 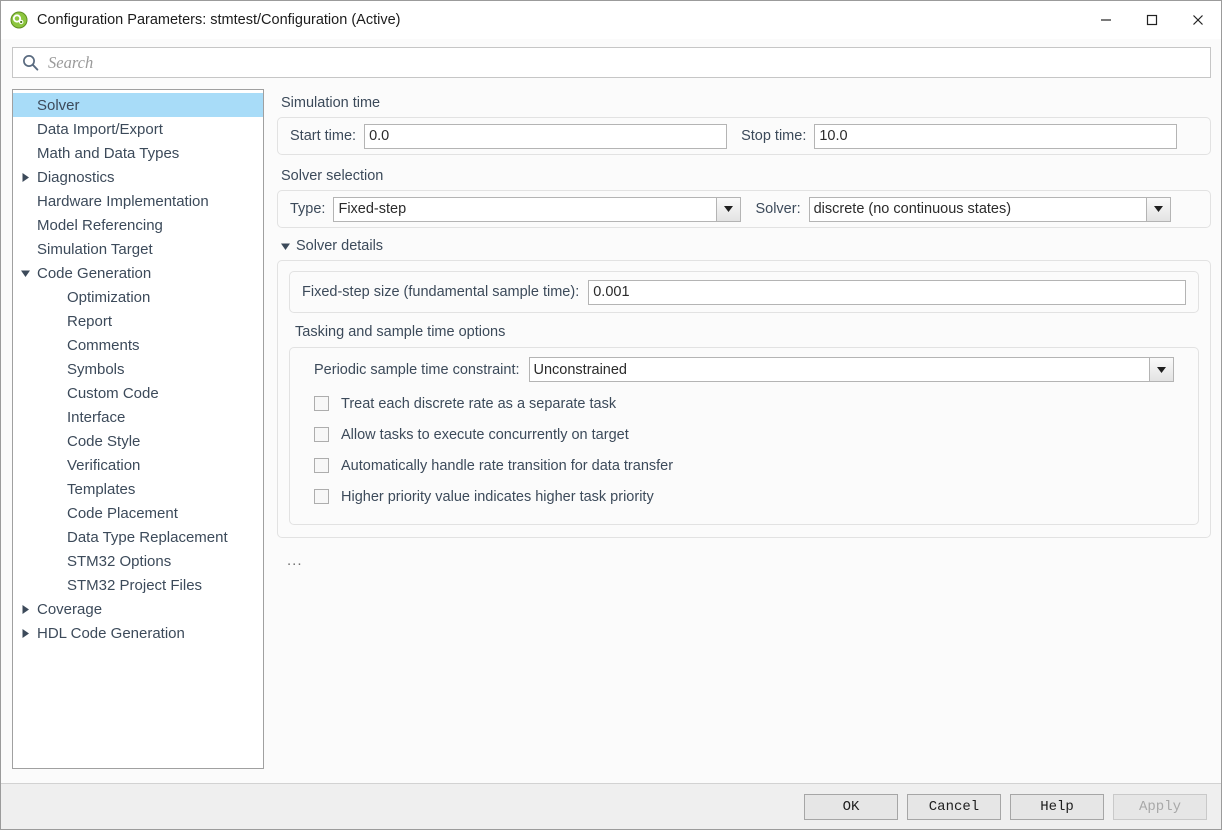 What do you see at coordinates (96, 417) in the screenshot?
I see `sidebar-item-label: Interface` at bounding box center [96, 417].